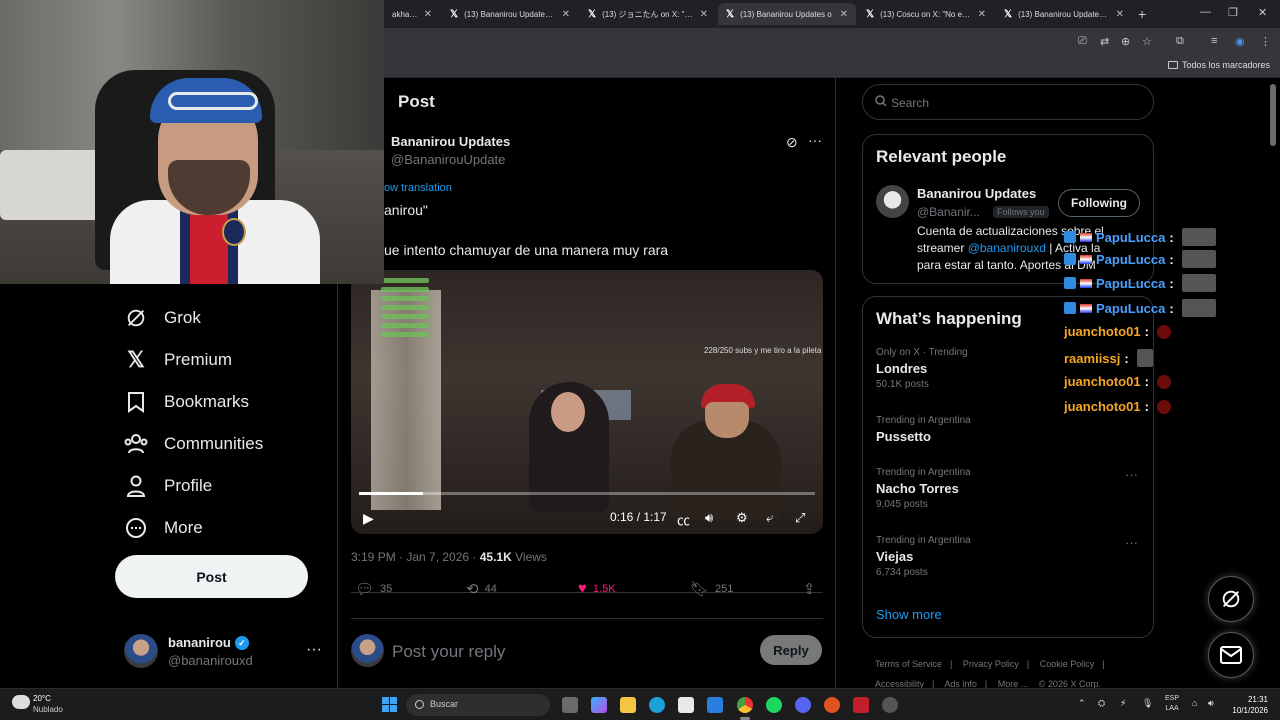 The height and width of the screenshot is (720, 1280). What do you see at coordinates (769, 518) in the screenshot?
I see `pip-icon: ⤶` at bounding box center [769, 518].